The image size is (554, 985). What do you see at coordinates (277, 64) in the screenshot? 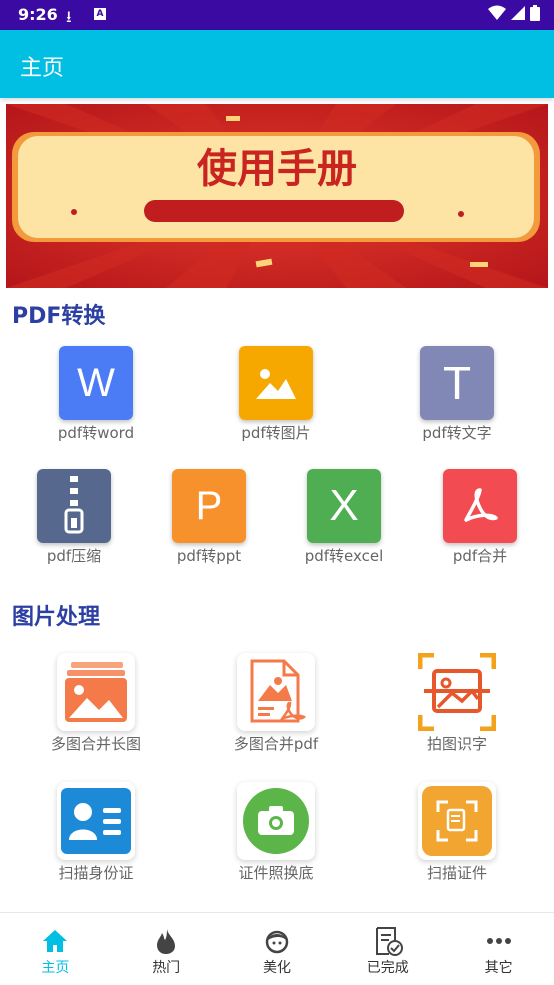
I see `app-bar: 主页` at bounding box center [277, 64].